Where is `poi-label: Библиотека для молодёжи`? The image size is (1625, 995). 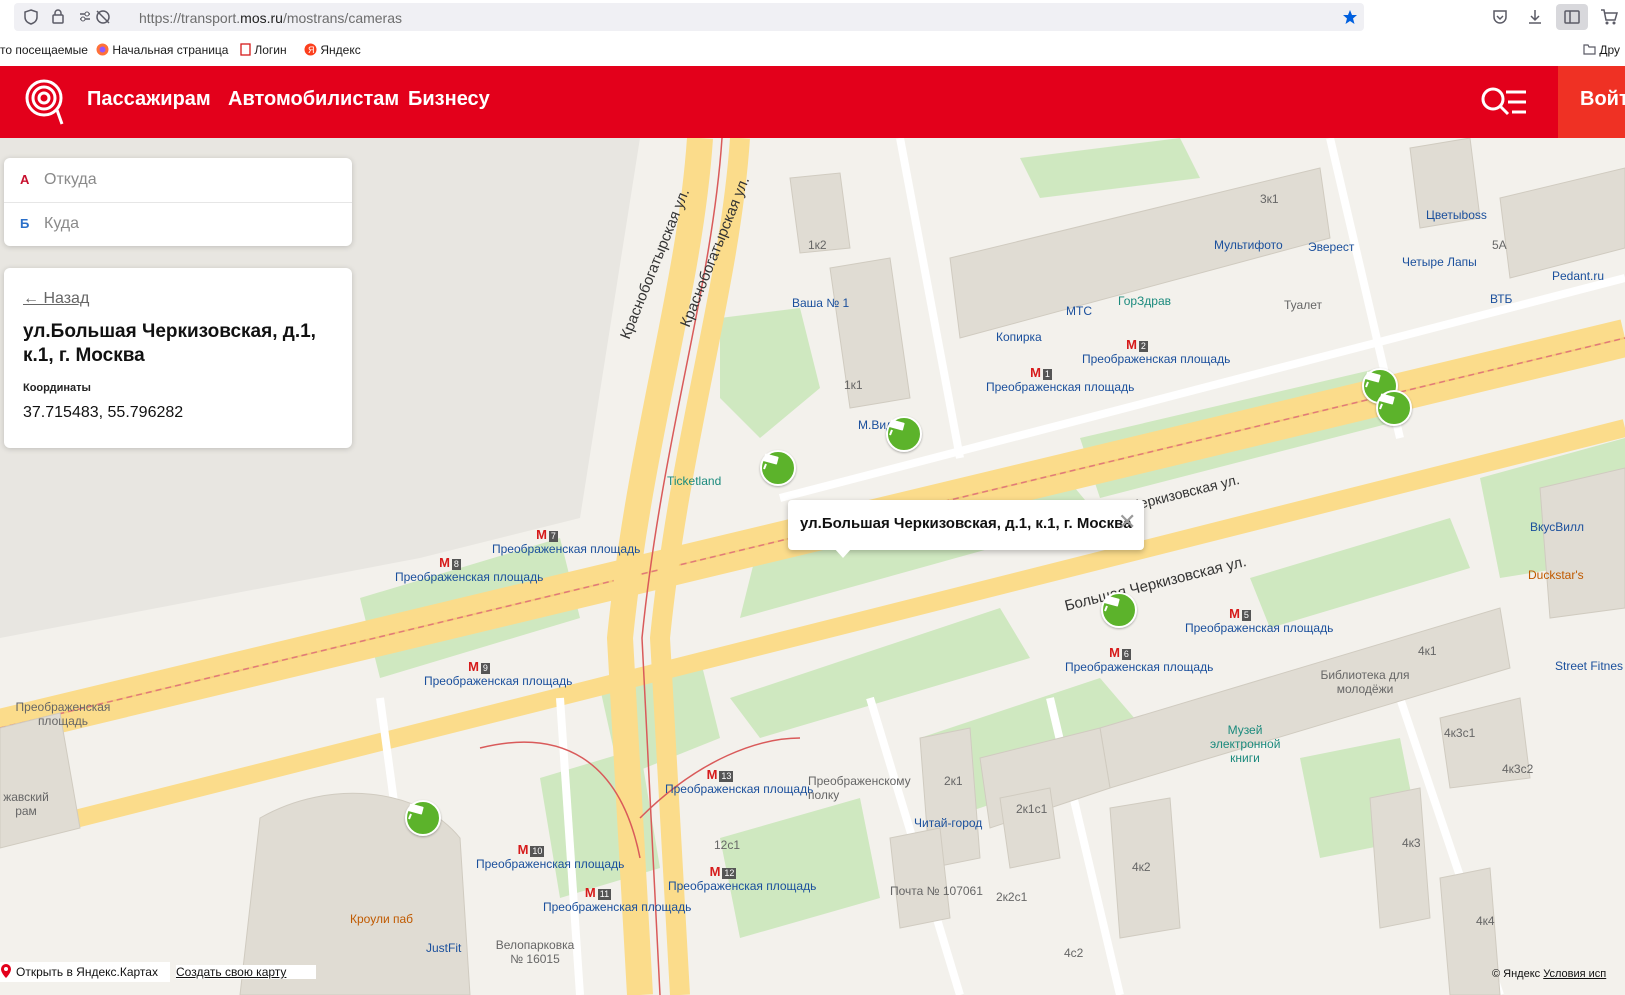
poi-label: Библиотека для молодёжи is located at coordinates (1365, 682).